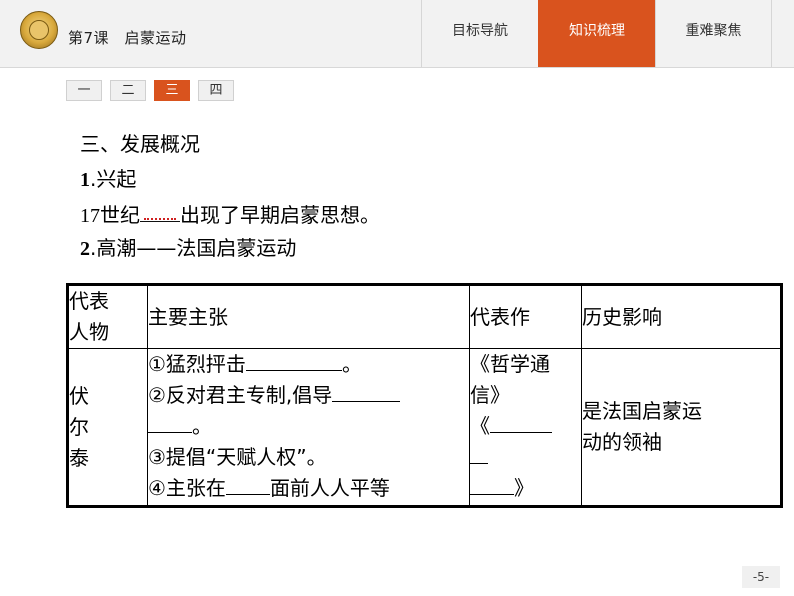  Describe the element at coordinates (85, 180) in the screenshot. I see `subheading-number: 1` at that location.